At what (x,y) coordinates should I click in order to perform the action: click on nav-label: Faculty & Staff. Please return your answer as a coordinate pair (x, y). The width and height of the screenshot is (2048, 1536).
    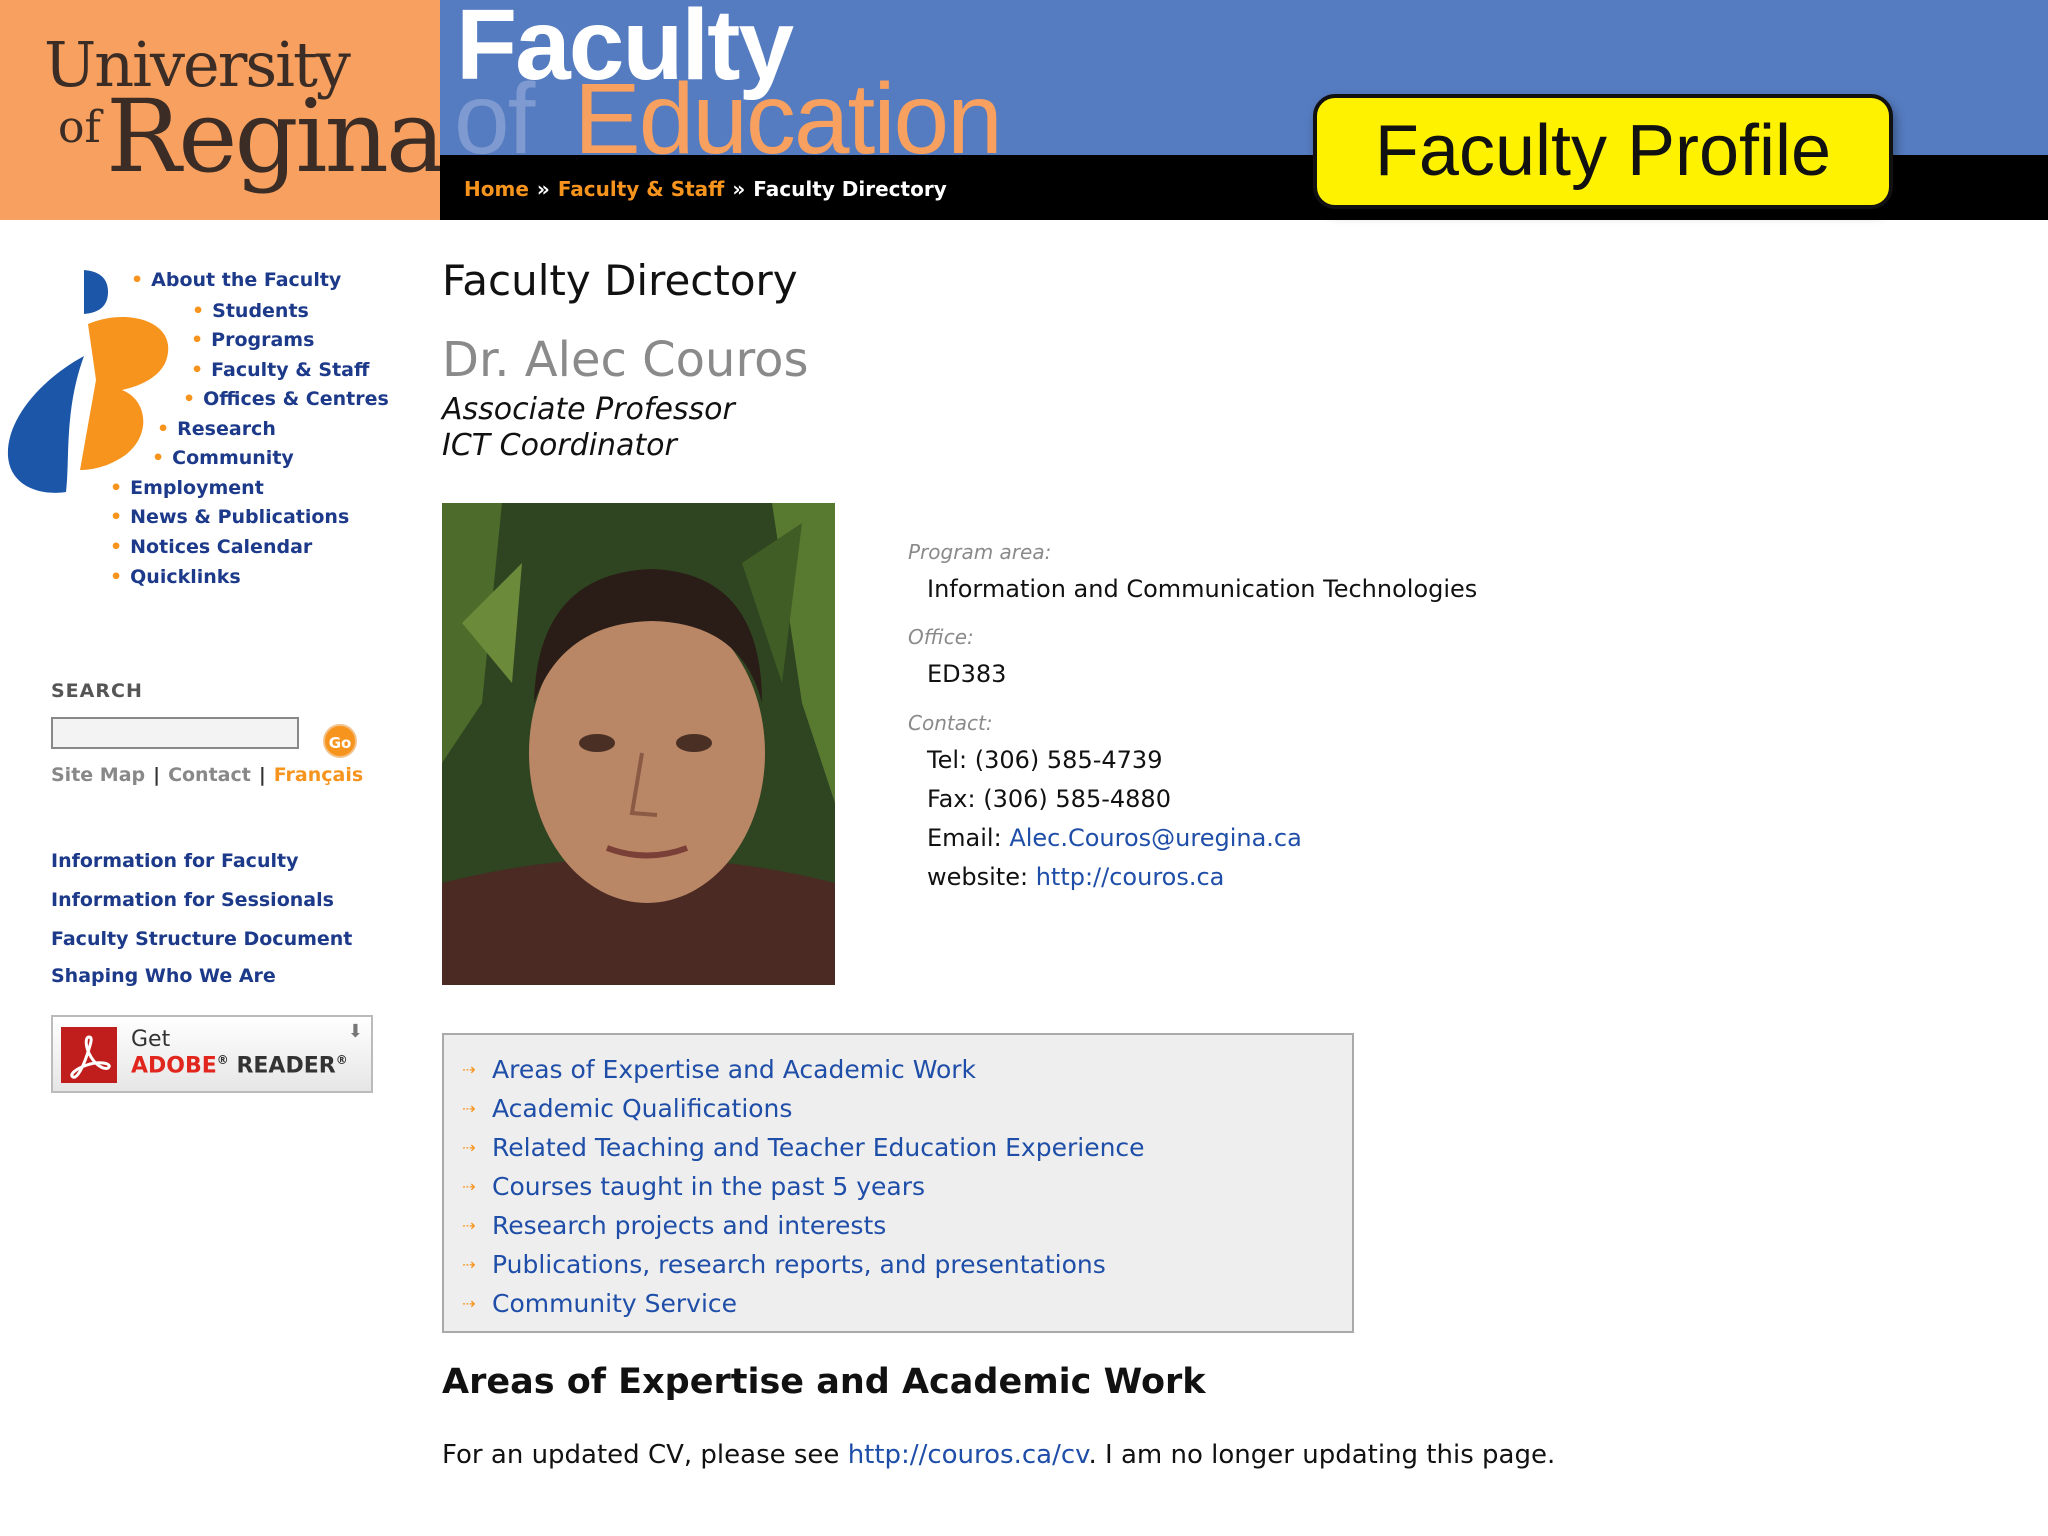
    Looking at the image, I should click on (290, 370).